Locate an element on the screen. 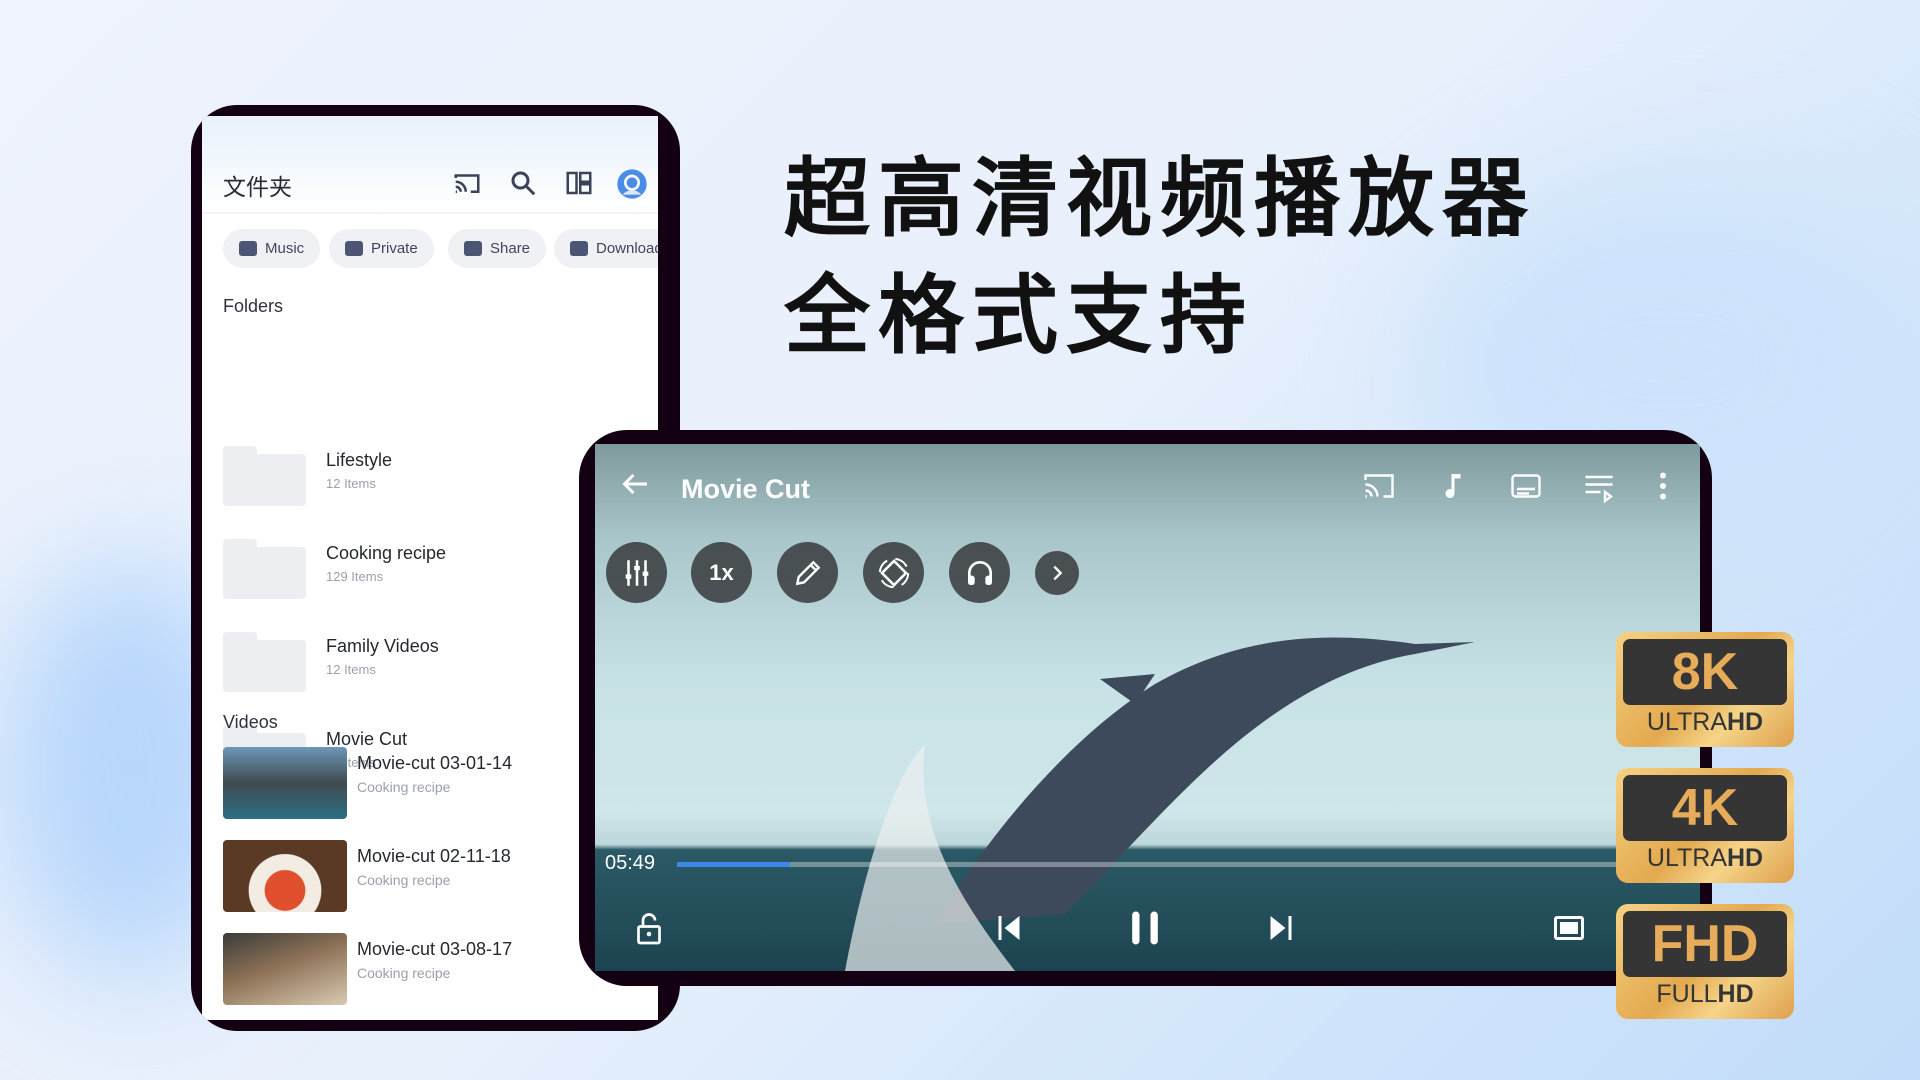 This screenshot has height=1080, width=1920. aspect-ratio-icon is located at coordinates (1569, 928).